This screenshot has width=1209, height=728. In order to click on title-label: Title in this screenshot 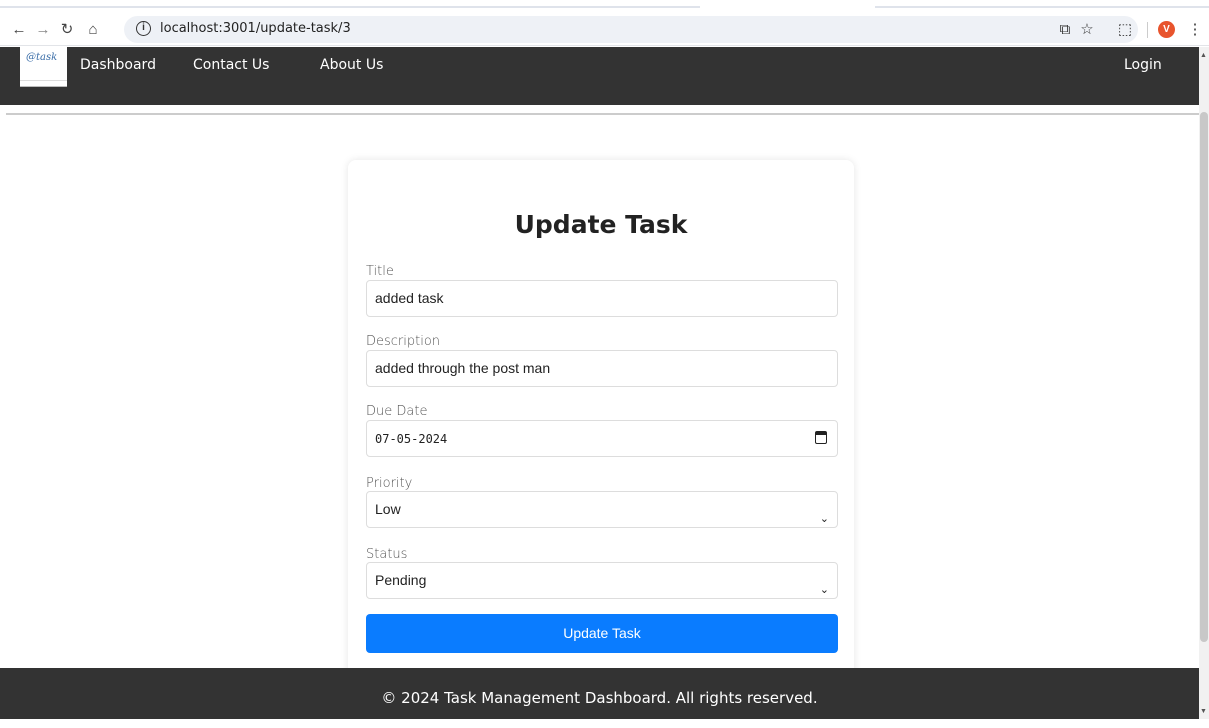, I will do `click(380, 271)`.